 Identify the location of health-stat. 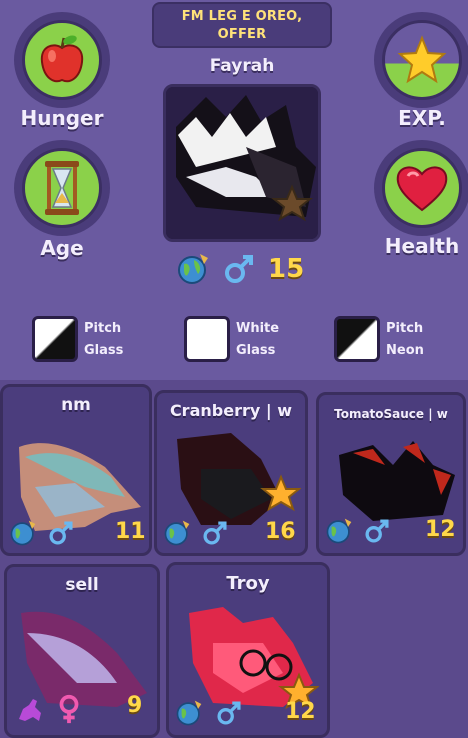
(421, 188).